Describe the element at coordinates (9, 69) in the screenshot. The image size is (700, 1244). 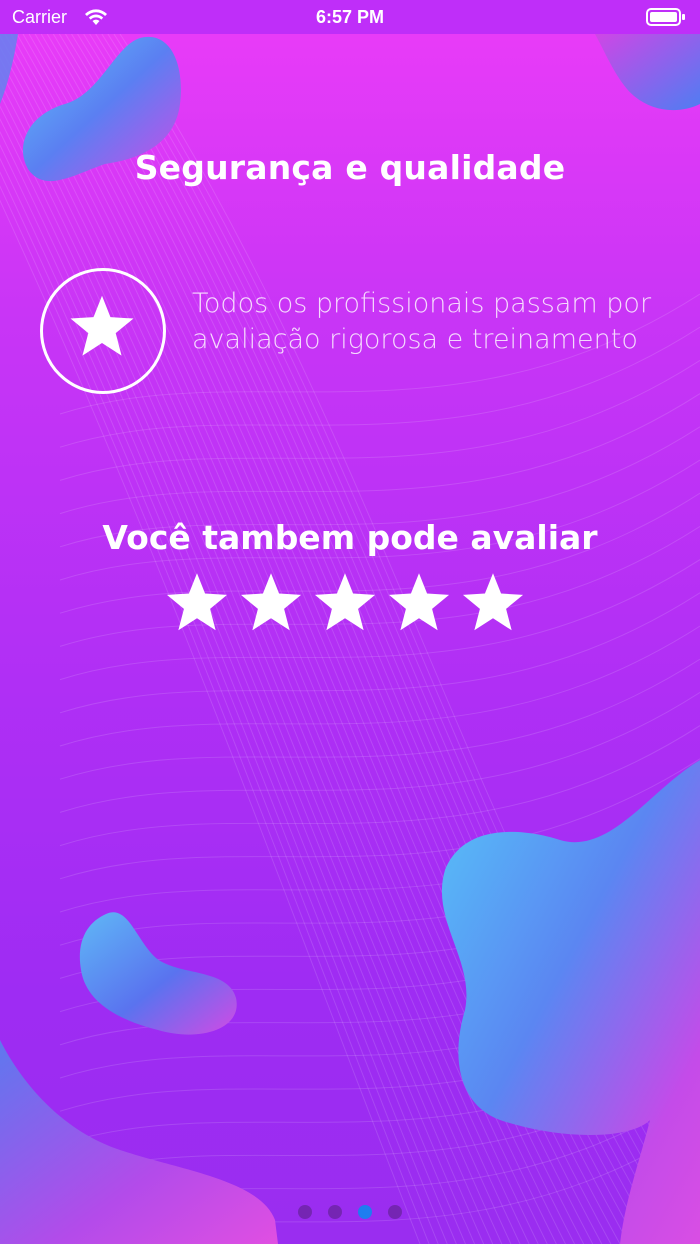
I see `blob-top-left-edge` at that location.